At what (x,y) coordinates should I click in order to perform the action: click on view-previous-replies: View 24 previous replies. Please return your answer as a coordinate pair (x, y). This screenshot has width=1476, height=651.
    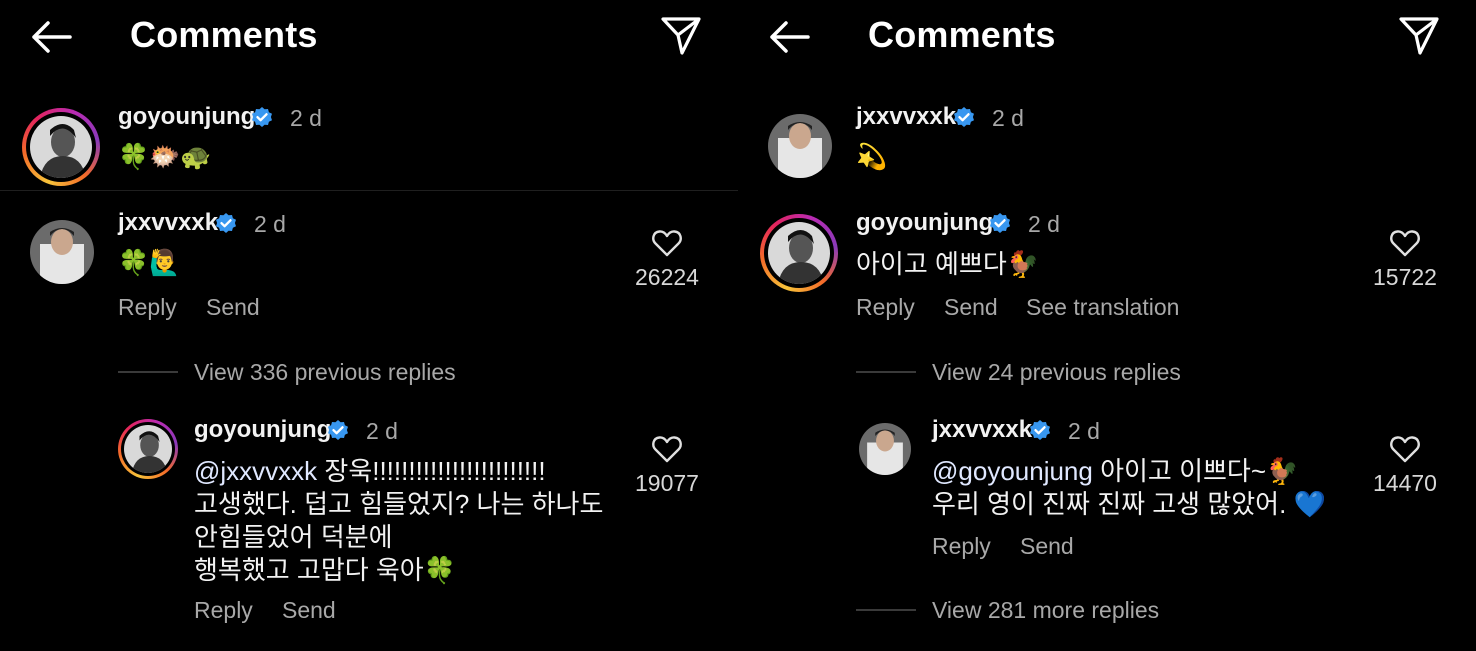
    Looking at the image, I should click on (1056, 372).